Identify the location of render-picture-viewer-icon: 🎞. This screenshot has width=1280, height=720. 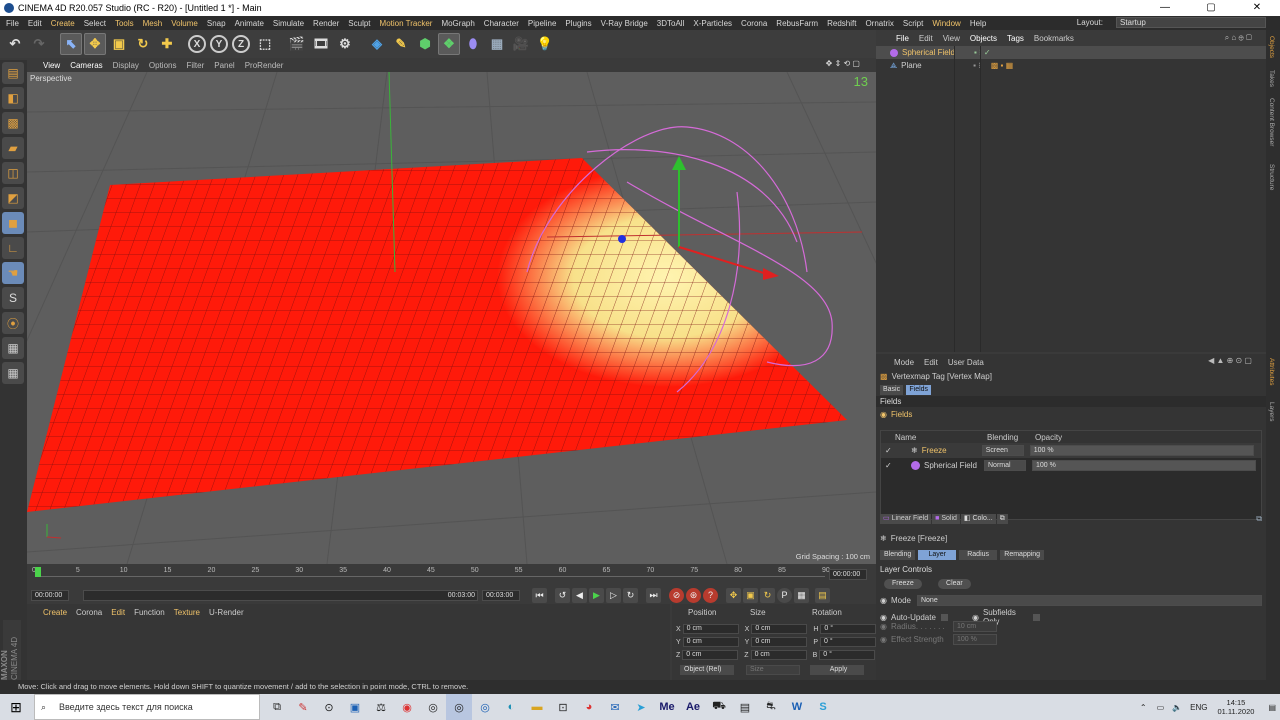
(321, 44).